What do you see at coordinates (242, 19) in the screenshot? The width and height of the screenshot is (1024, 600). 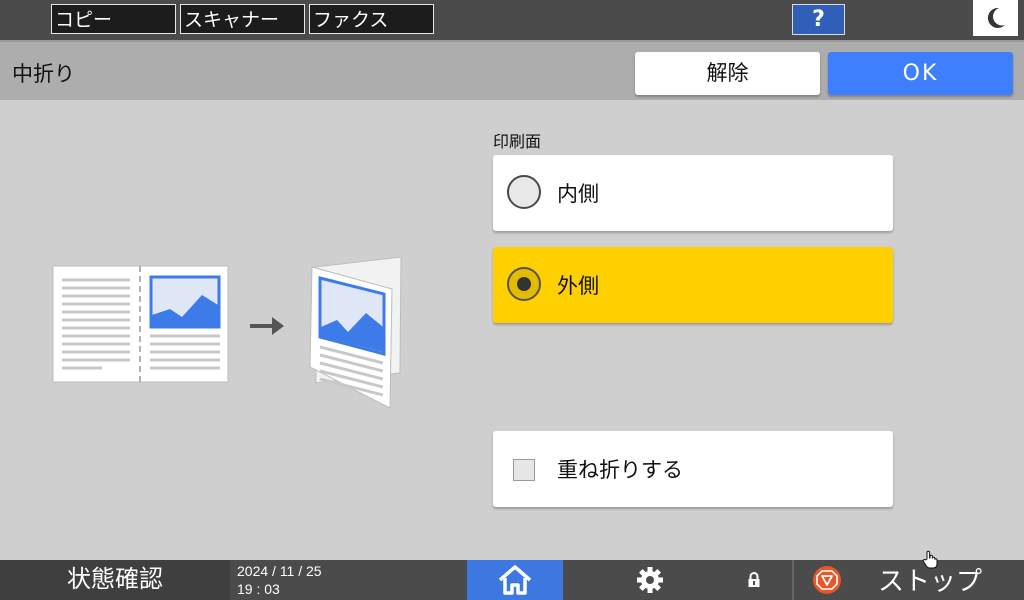 I see `tab-scanner: スキャナー` at bounding box center [242, 19].